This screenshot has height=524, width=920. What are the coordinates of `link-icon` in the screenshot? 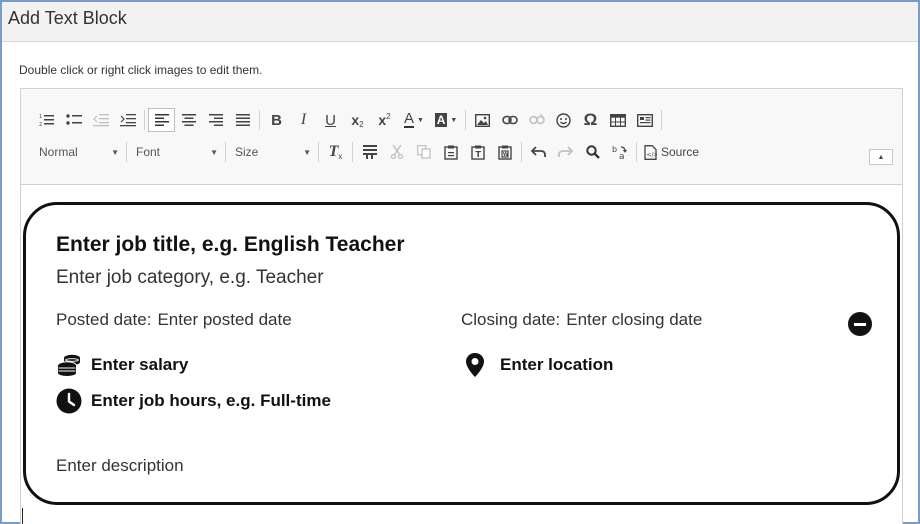 It's located at (509, 120).